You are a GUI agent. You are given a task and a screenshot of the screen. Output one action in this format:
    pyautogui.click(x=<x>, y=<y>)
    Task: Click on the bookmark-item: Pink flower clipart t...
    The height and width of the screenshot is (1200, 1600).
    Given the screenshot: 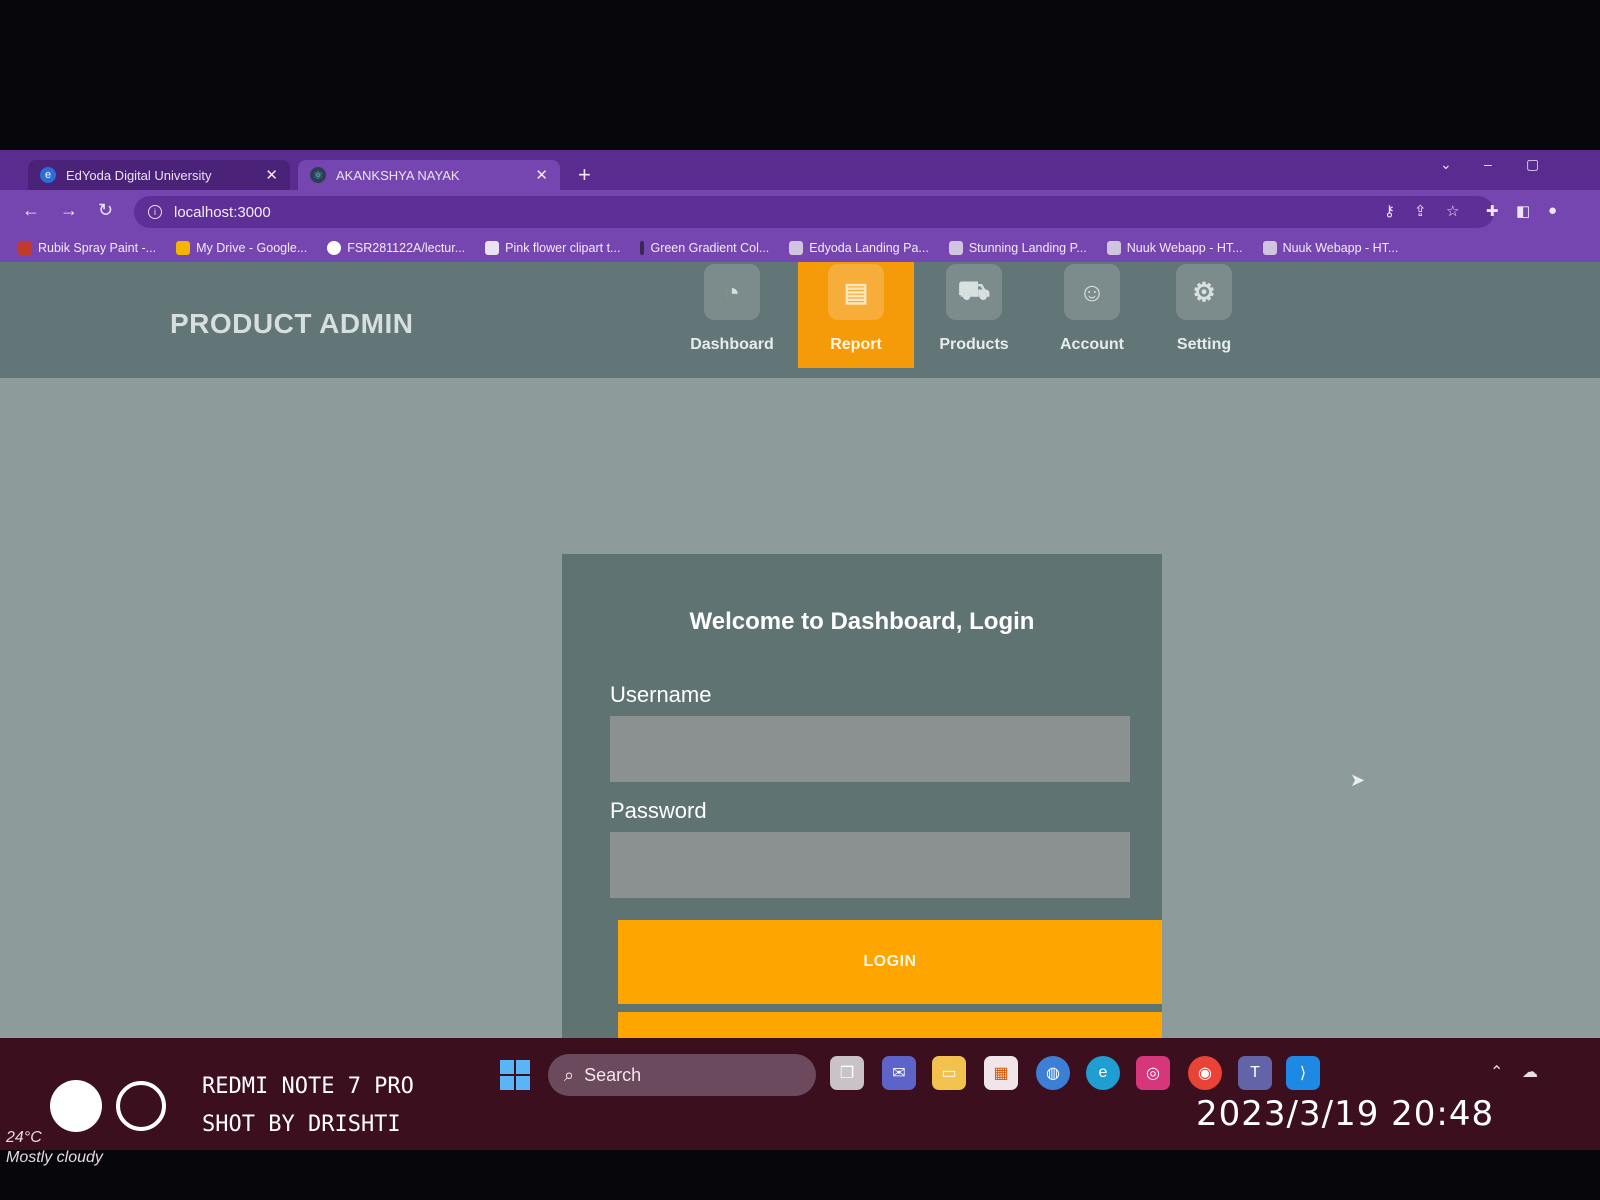 What is the action you would take?
    pyautogui.click(x=552, y=248)
    